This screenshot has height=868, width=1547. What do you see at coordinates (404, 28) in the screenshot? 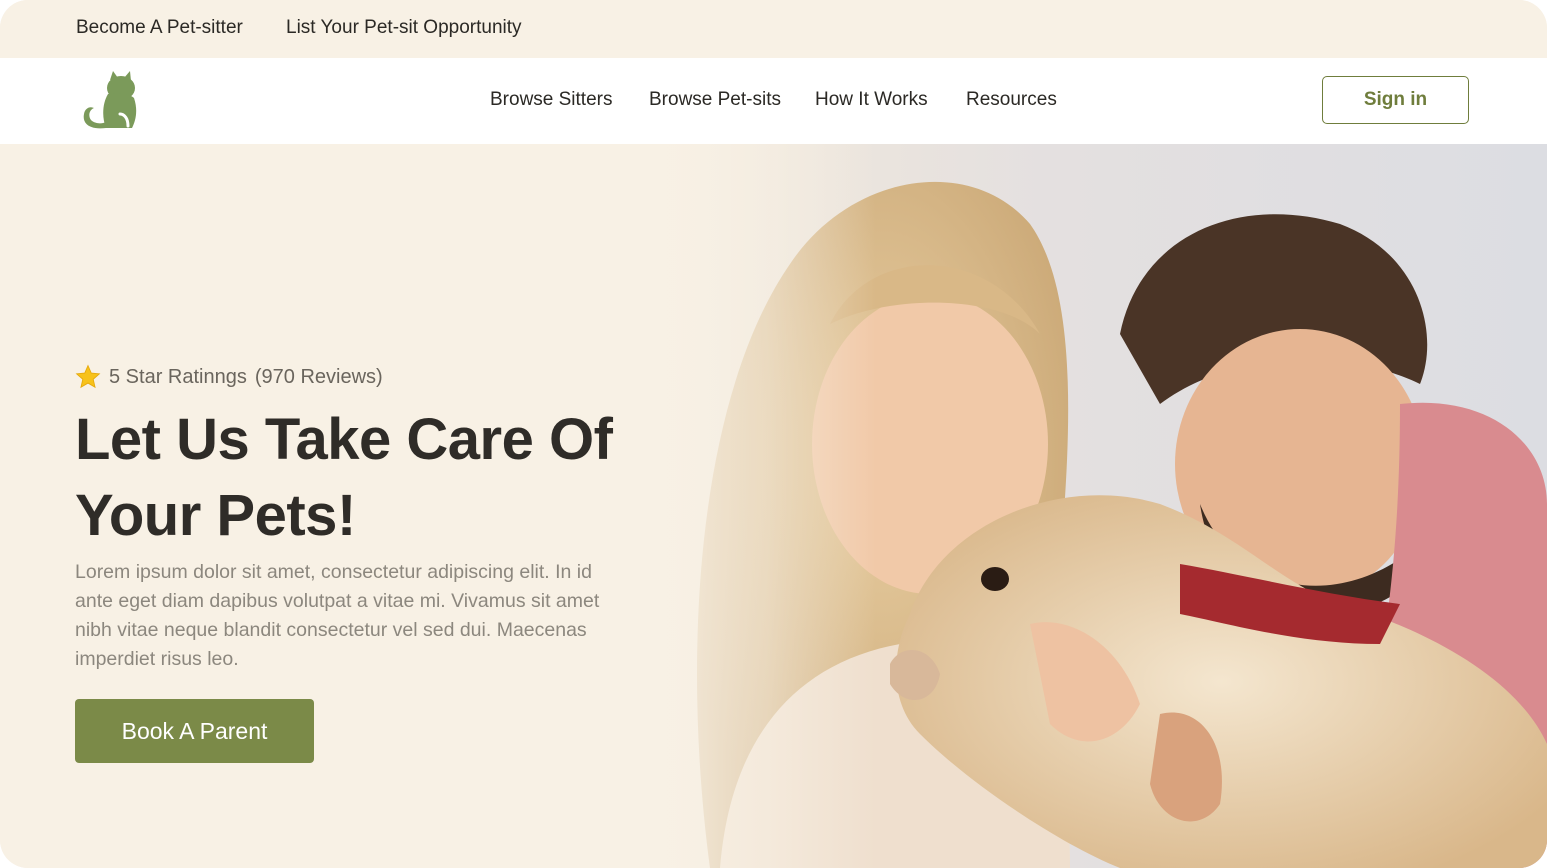
I see `list-opportunity-link: List Your Pet-sit Opportunity` at bounding box center [404, 28].